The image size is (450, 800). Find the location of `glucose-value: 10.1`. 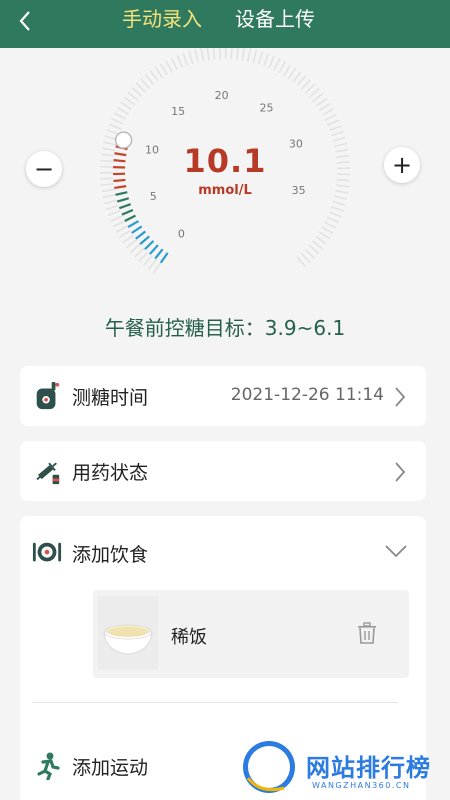

glucose-value: 10.1 is located at coordinates (225, 161).